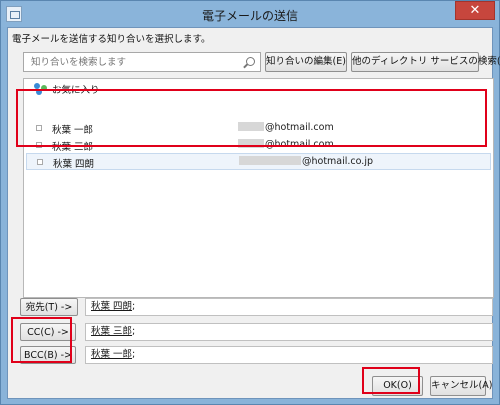 The width and height of the screenshot is (500, 405). What do you see at coordinates (391, 380) in the screenshot?
I see `highlight-ok` at bounding box center [391, 380].